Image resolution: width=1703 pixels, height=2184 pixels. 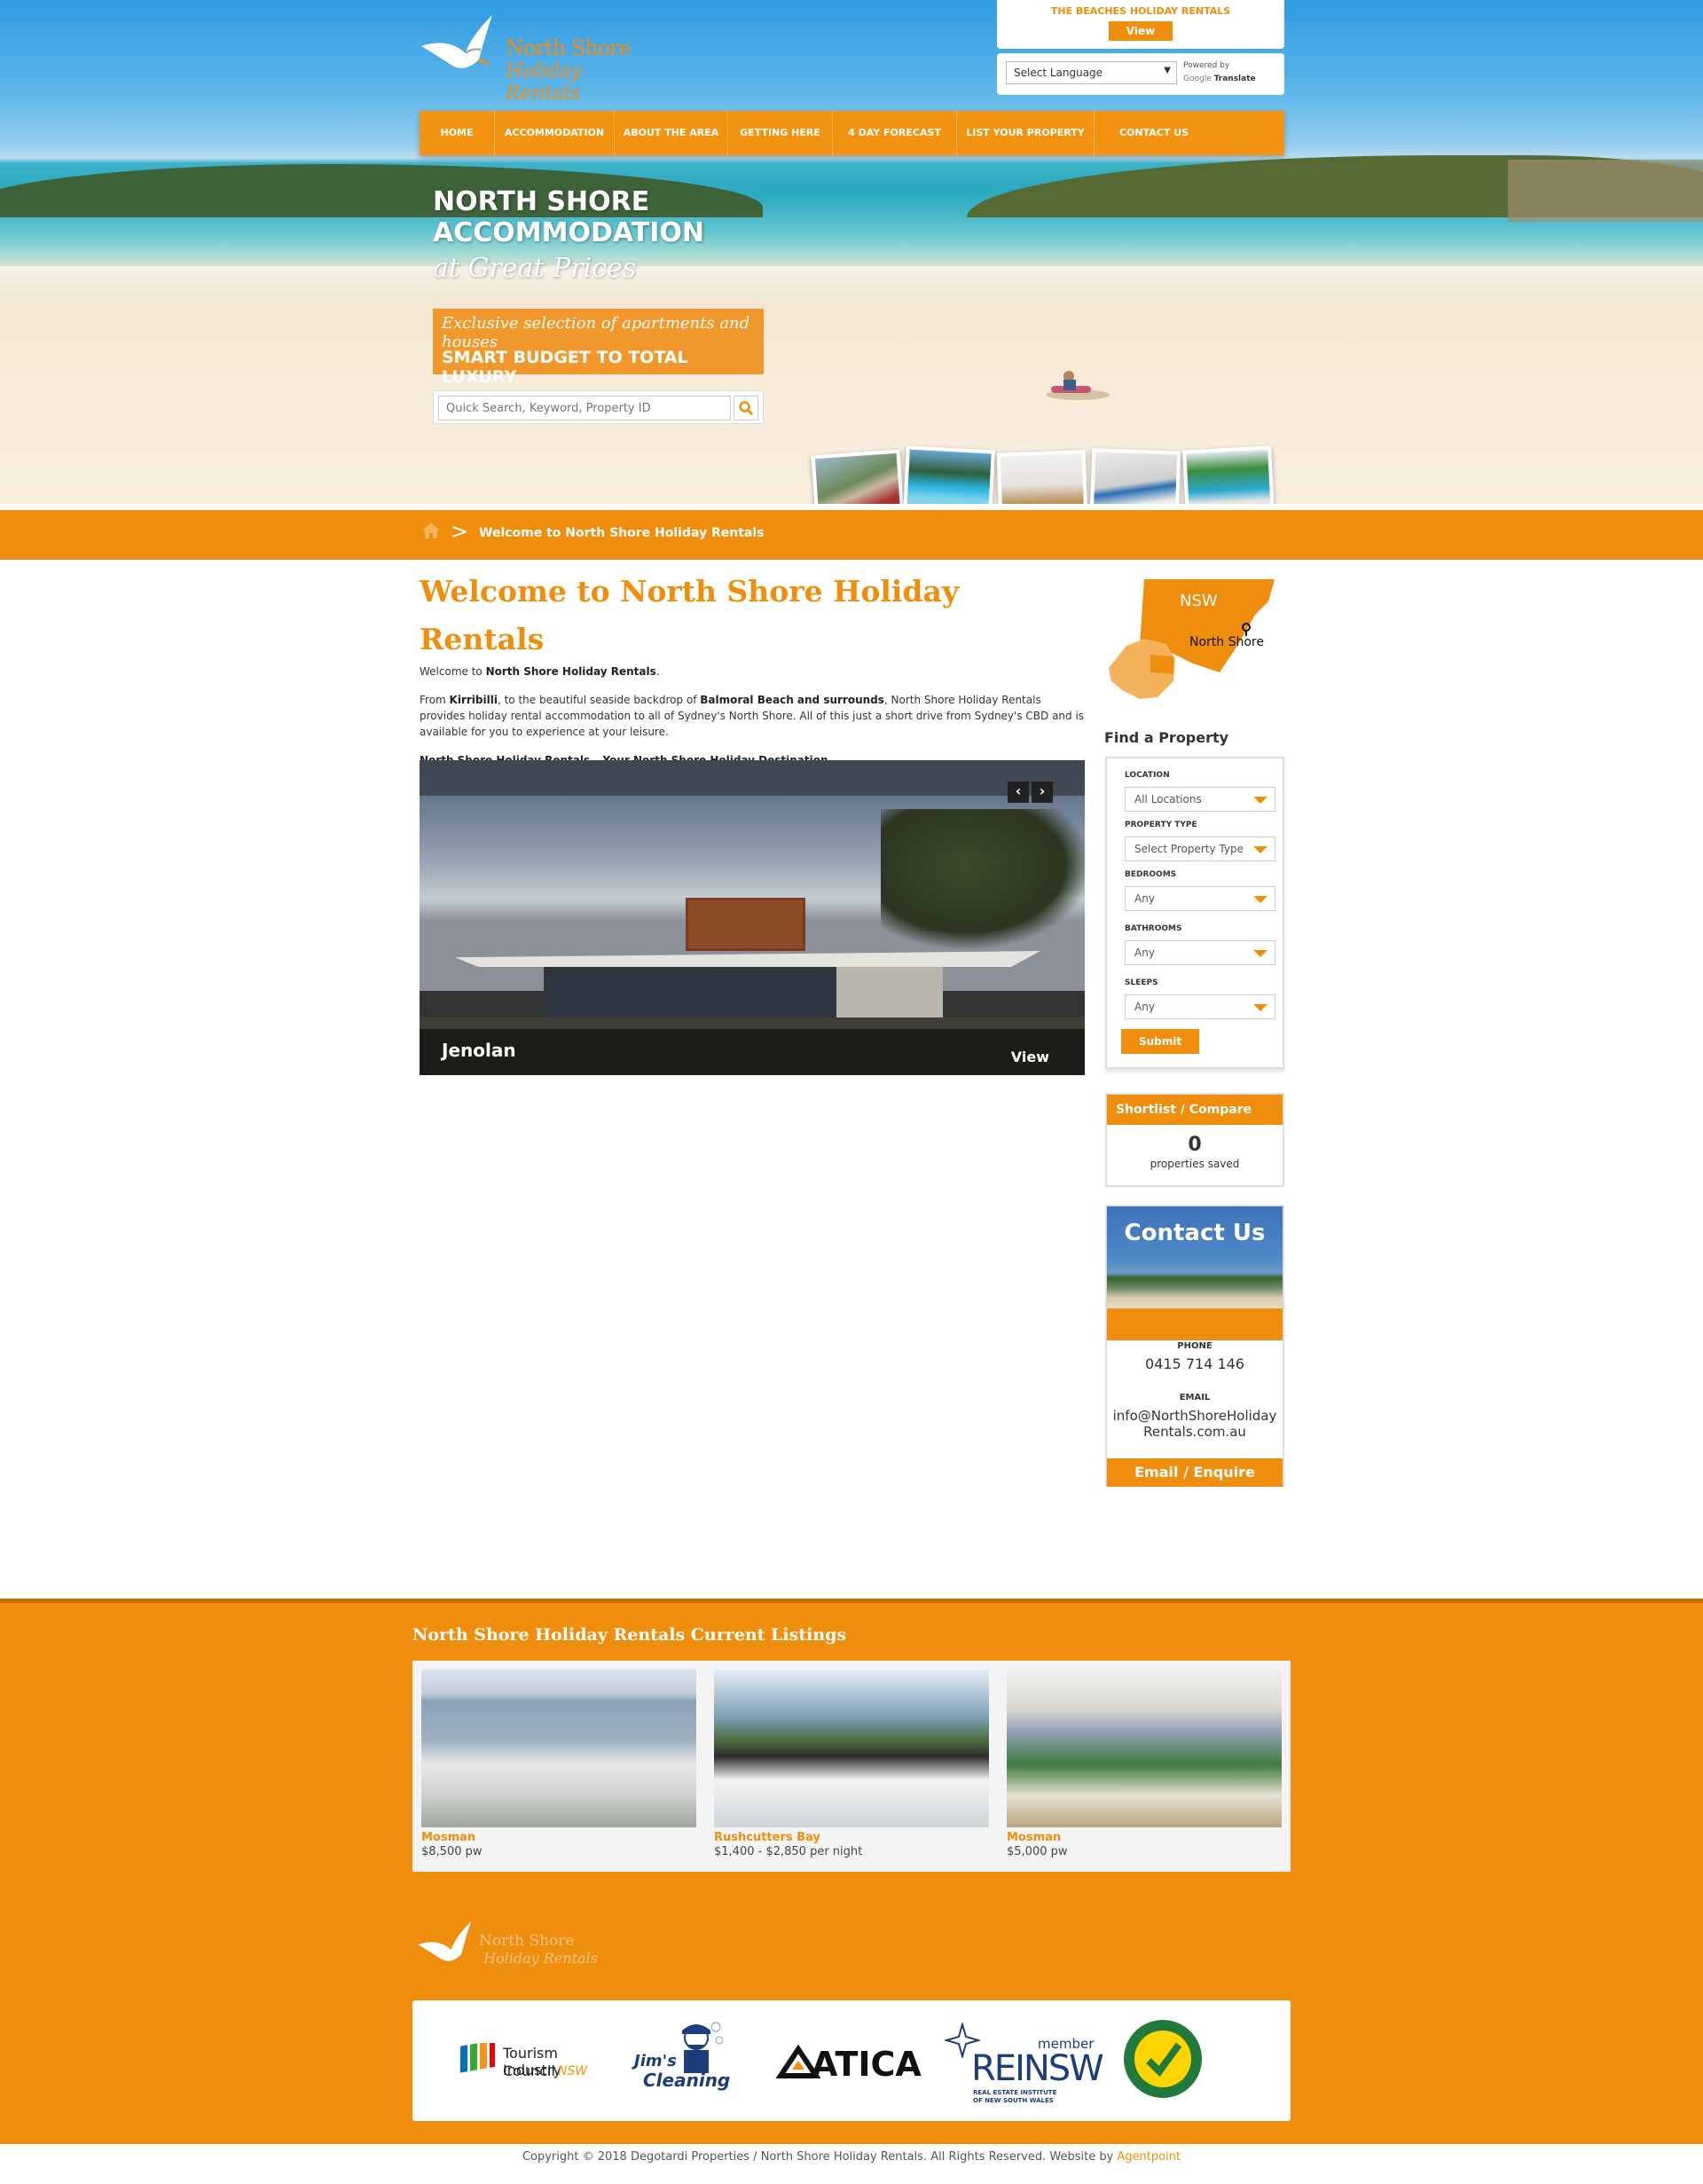 What do you see at coordinates (745, 924) in the screenshot?
I see `slide-house-upper` at bounding box center [745, 924].